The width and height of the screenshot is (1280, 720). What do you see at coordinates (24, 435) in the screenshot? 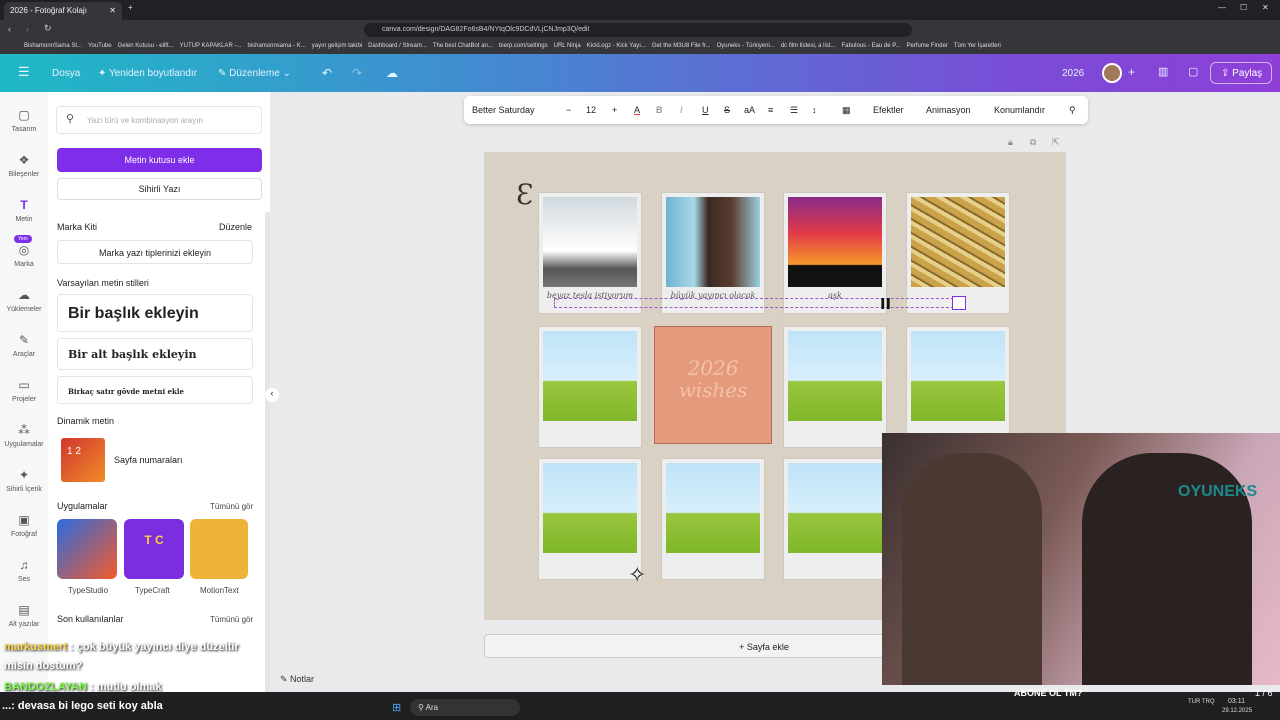
I see `rail-item: ⁂ Uygulamalar` at bounding box center [24, 435].